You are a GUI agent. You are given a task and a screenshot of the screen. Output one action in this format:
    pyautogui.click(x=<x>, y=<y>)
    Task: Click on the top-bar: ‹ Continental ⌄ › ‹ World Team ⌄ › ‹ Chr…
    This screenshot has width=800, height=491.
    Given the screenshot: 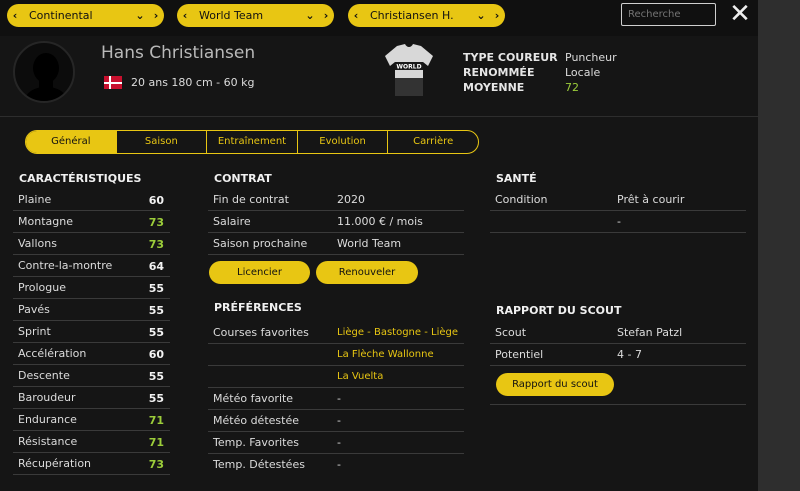 What is the action you would take?
    pyautogui.click(x=379, y=18)
    